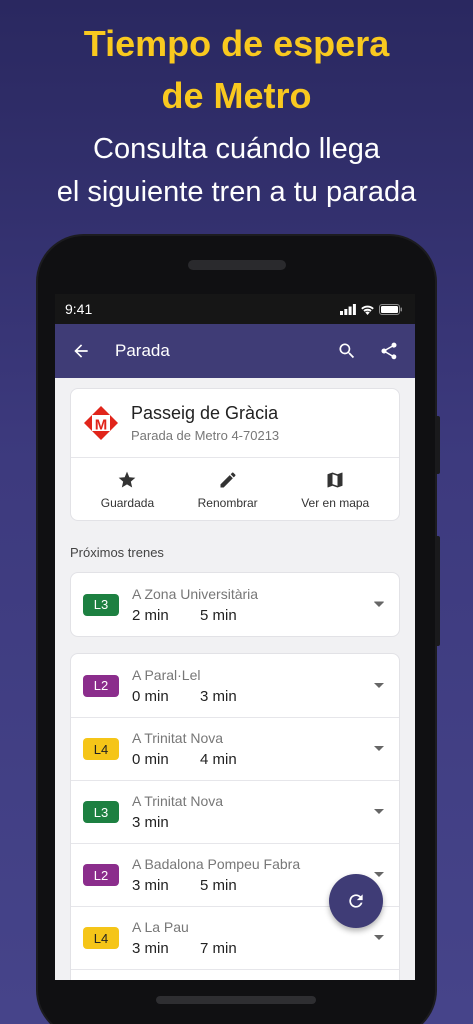 This screenshot has height=1024, width=473. I want to click on train-destination: A Zona Universitària, so click(195, 593).